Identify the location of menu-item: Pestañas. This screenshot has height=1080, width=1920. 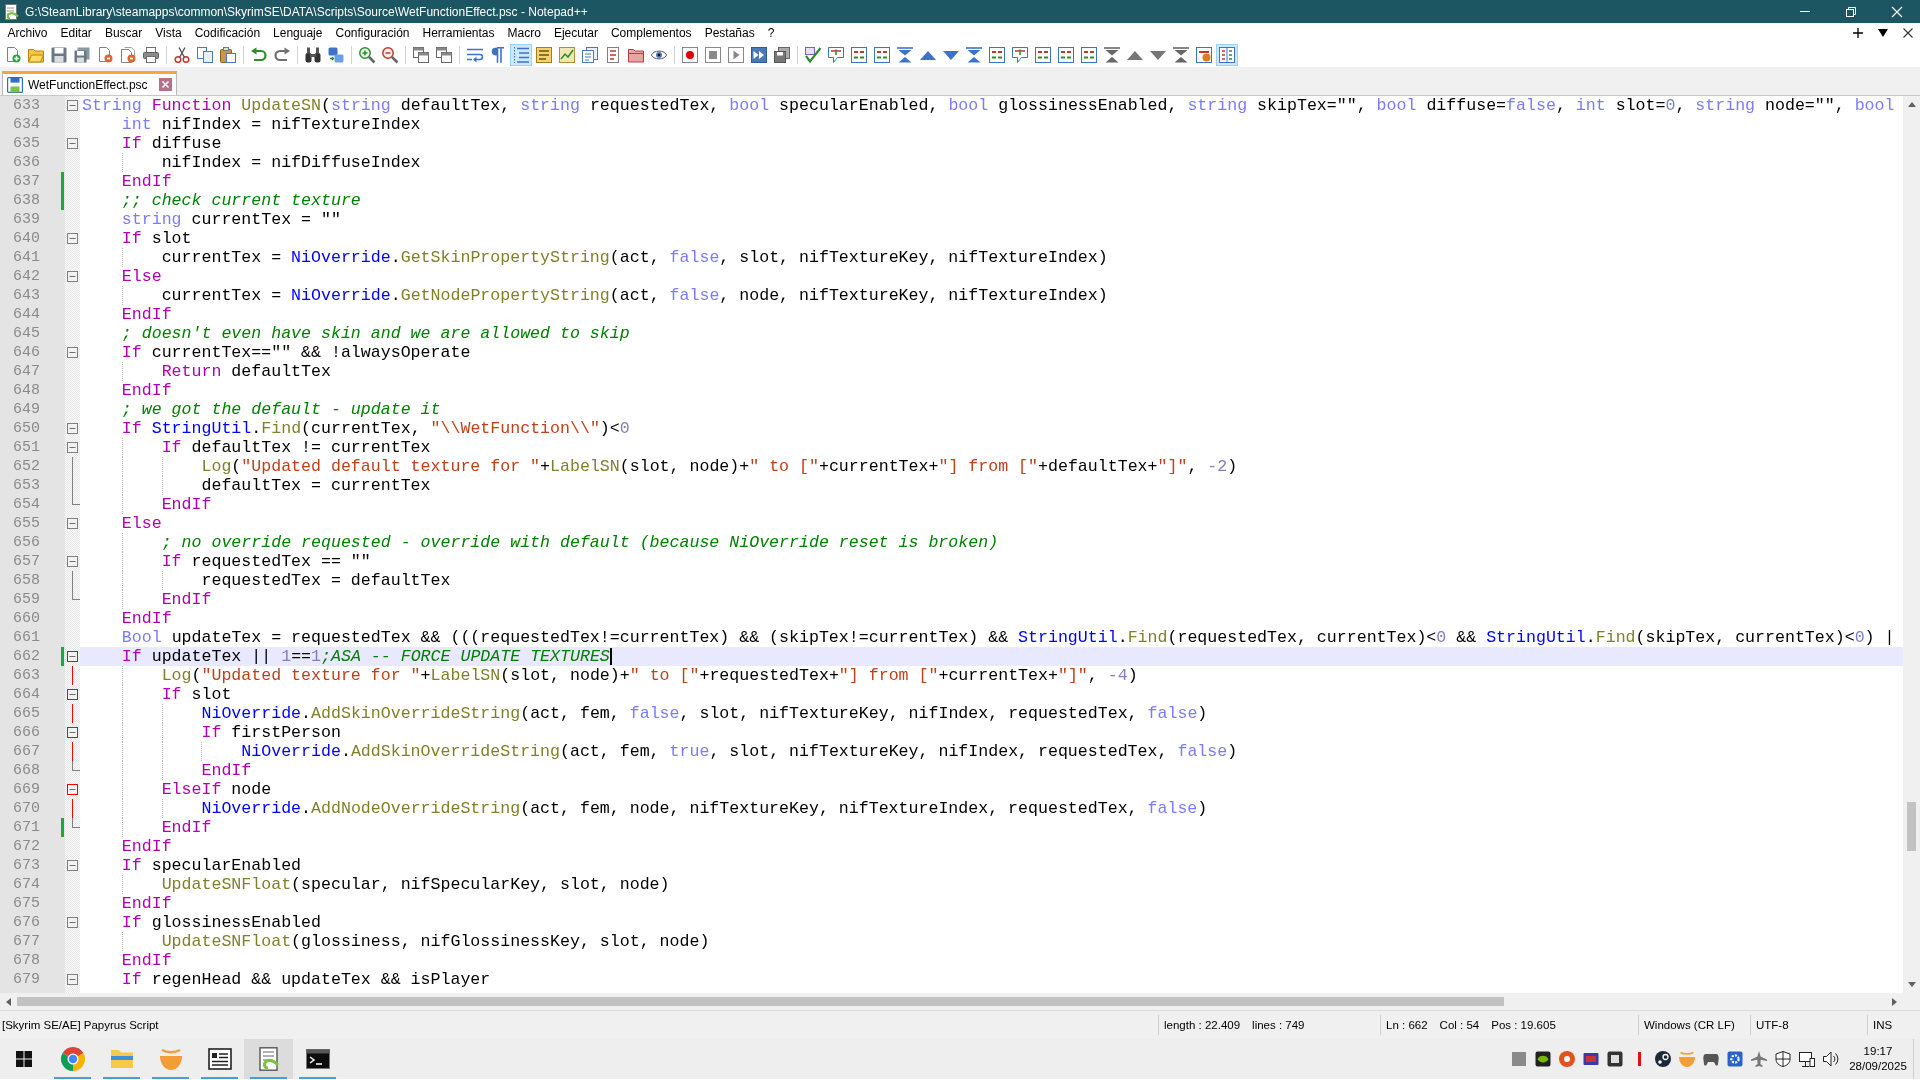
(730, 33).